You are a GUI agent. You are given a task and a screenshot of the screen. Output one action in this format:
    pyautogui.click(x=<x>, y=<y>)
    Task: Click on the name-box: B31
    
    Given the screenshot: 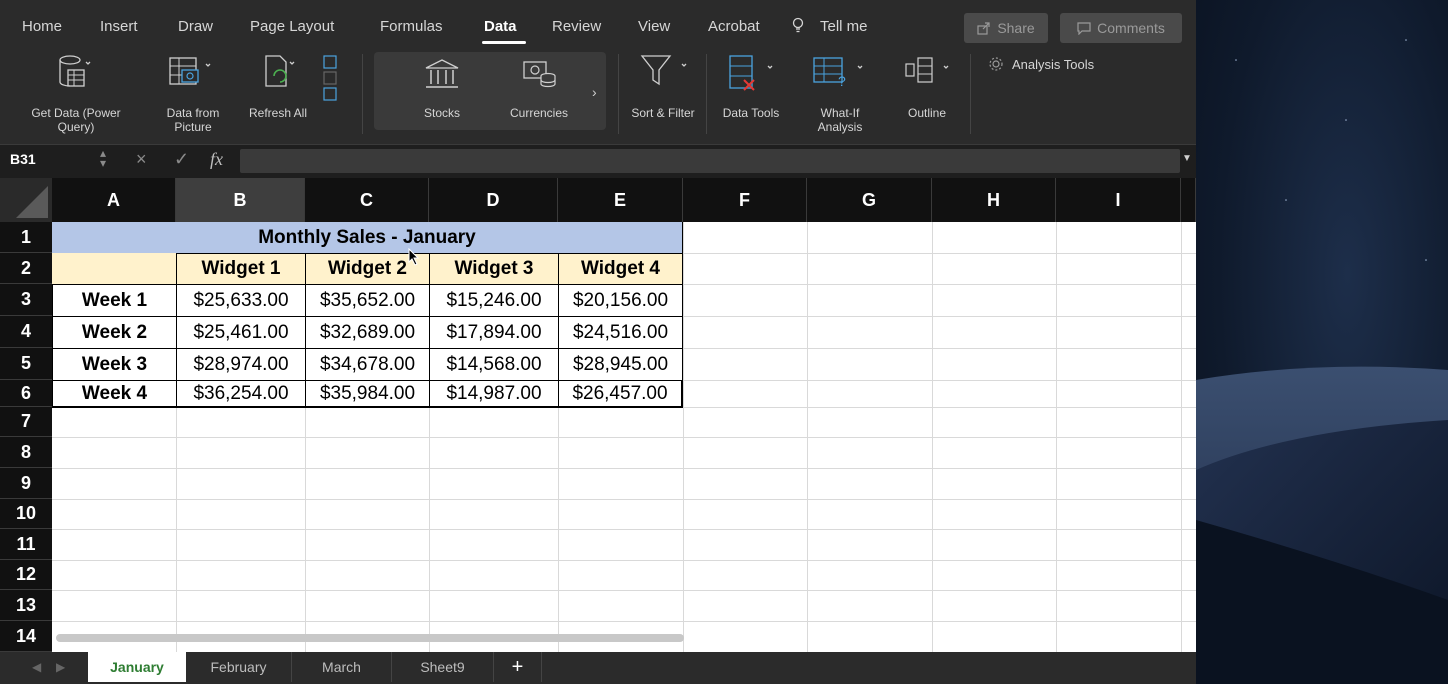 What is the action you would take?
    pyautogui.click(x=23, y=159)
    